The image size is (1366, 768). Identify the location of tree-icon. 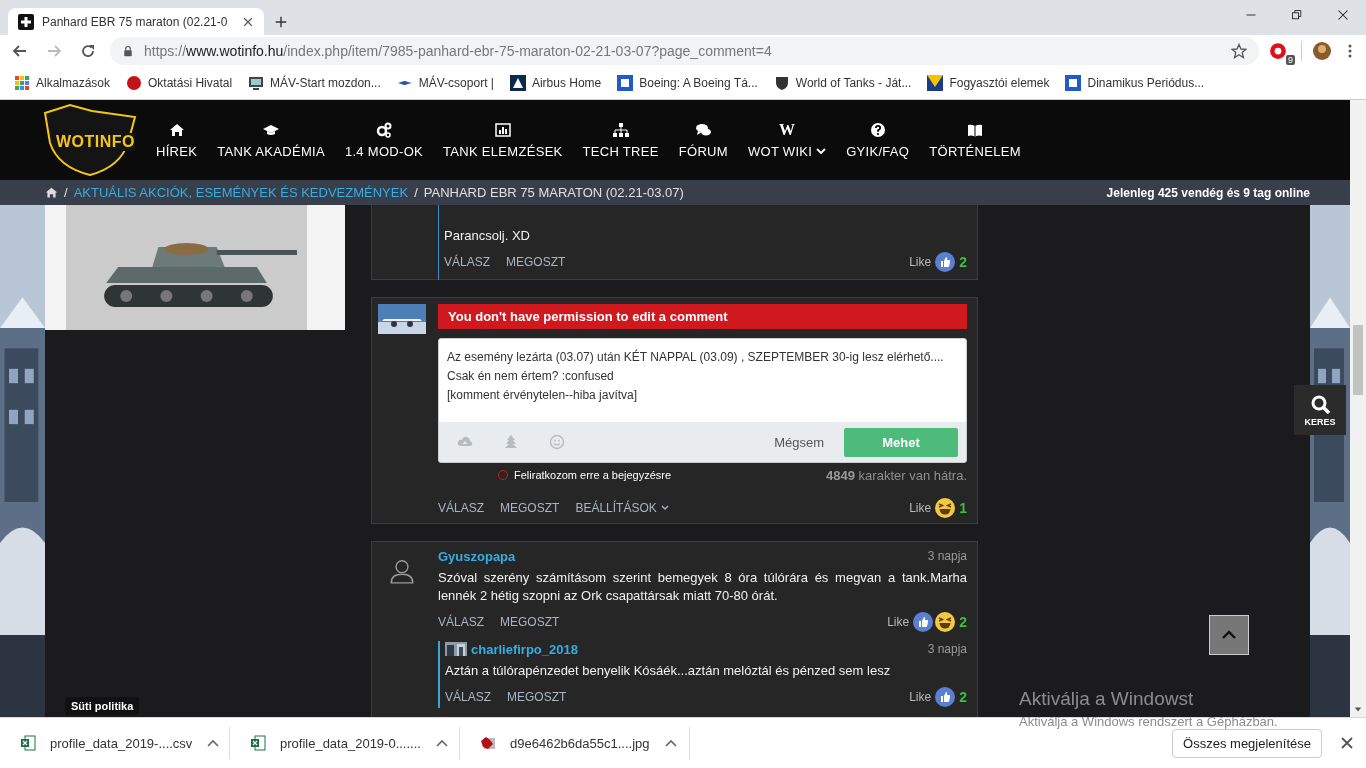
(511, 442).